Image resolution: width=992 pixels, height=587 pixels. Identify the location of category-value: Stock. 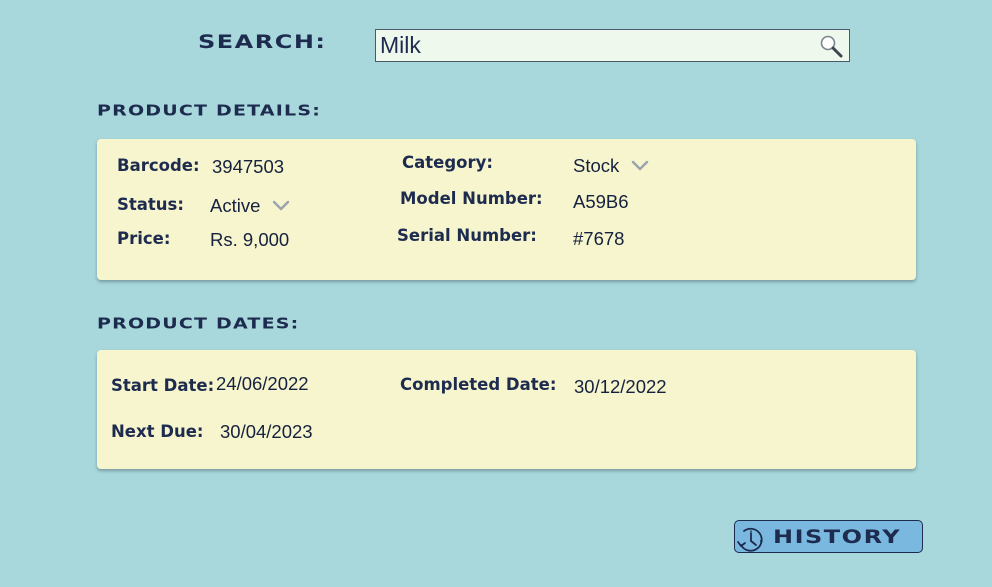
(596, 165).